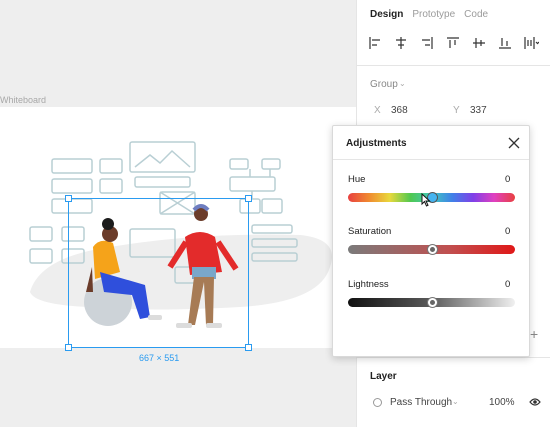 The width and height of the screenshot is (550, 427). What do you see at coordinates (370, 231) in the screenshot?
I see `saturation-label: Saturation` at bounding box center [370, 231].